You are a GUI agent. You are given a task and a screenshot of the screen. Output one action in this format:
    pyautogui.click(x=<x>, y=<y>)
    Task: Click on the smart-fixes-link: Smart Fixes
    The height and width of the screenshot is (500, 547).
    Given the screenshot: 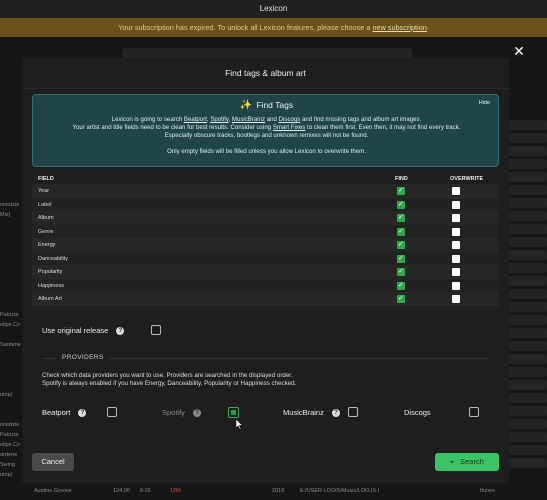 What is the action you would take?
    pyautogui.click(x=289, y=127)
    